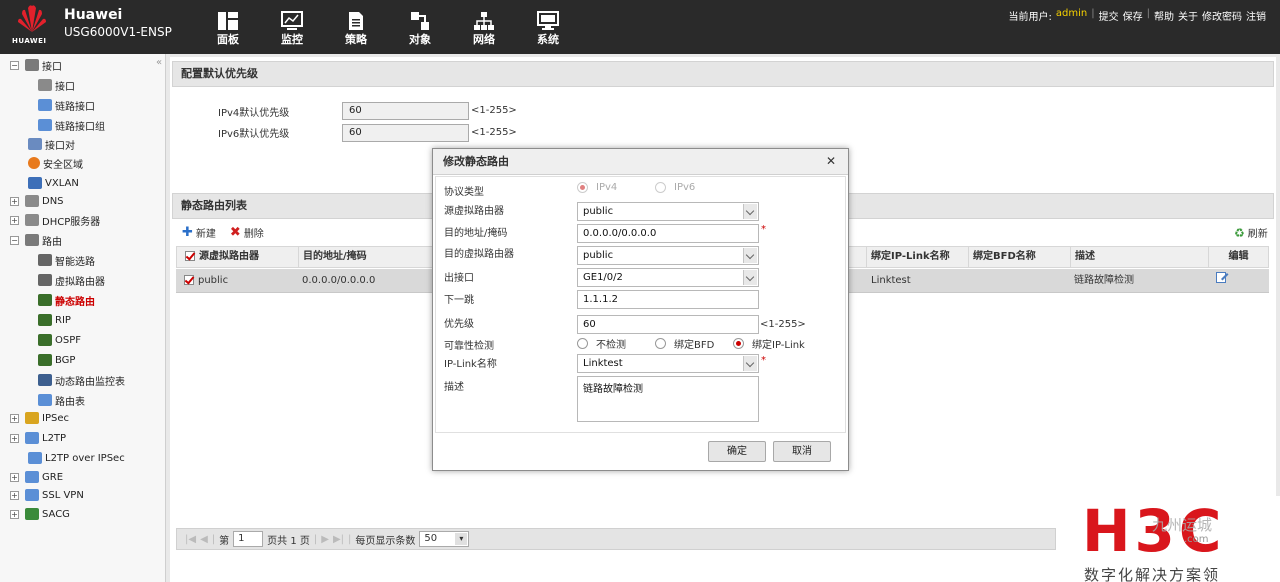 This screenshot has height=582, width=1280. What do you see at coordinates (254, 134) in the screenshot?
I see `ipv6-priority-label: IPv6默认优先级` at bounding box center [254, 134].